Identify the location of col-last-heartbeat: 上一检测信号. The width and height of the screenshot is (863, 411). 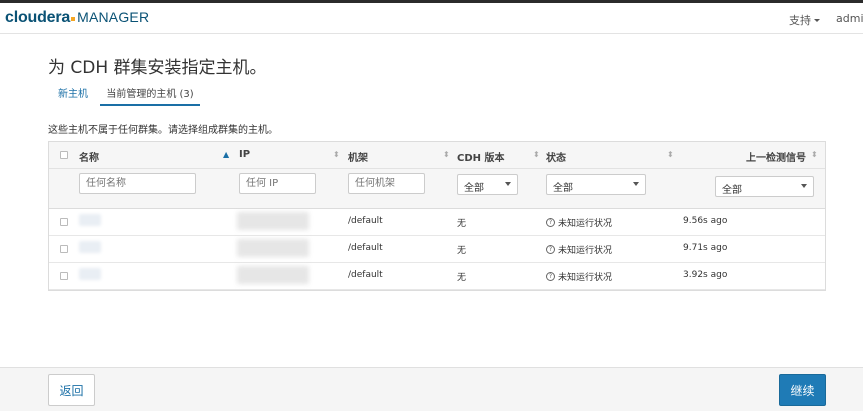
(776, 156).